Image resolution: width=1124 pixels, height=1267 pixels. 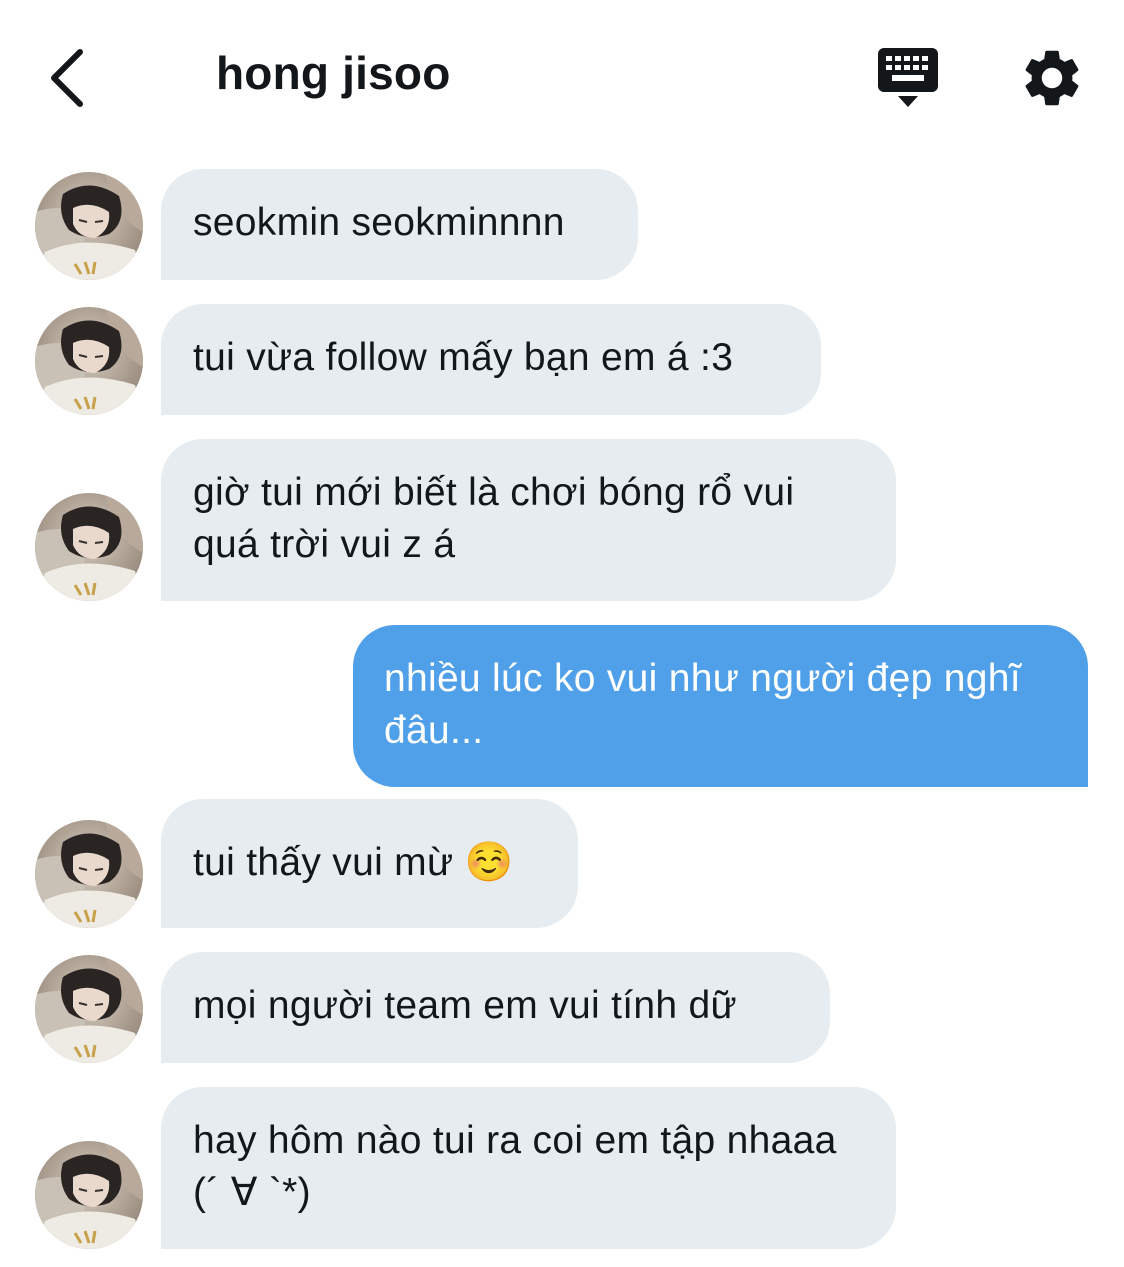 I want to click on incoming-message-bubble: mọi người team em vui tính dữ, so click(x=495, y=1007).